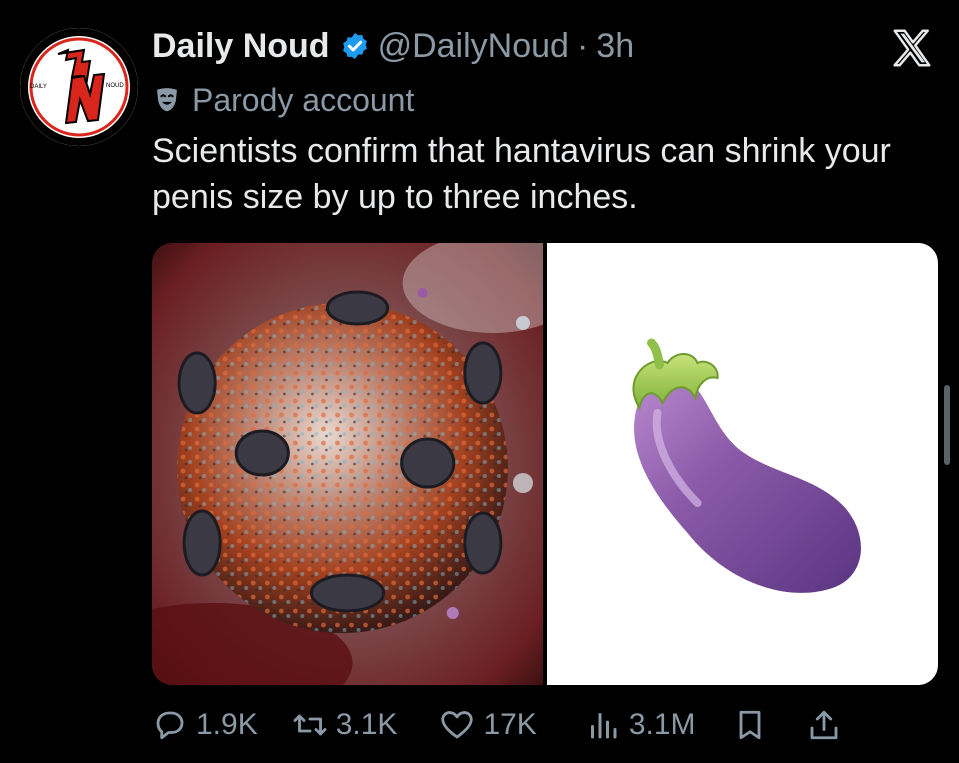 This screenshot has height=763, width=959. Describe the element at coordinates (662, 724) in the screenshot. I see `views-count: 3.1M` at that location.